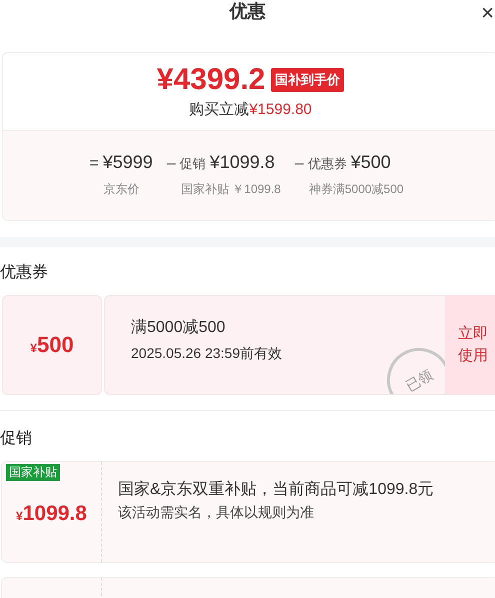 The width and height of the screenshot is (495, 598). Describe the element at coordinates (327, 163) in the screenshot. I see `breakdown-label: 优惠券` at that location.